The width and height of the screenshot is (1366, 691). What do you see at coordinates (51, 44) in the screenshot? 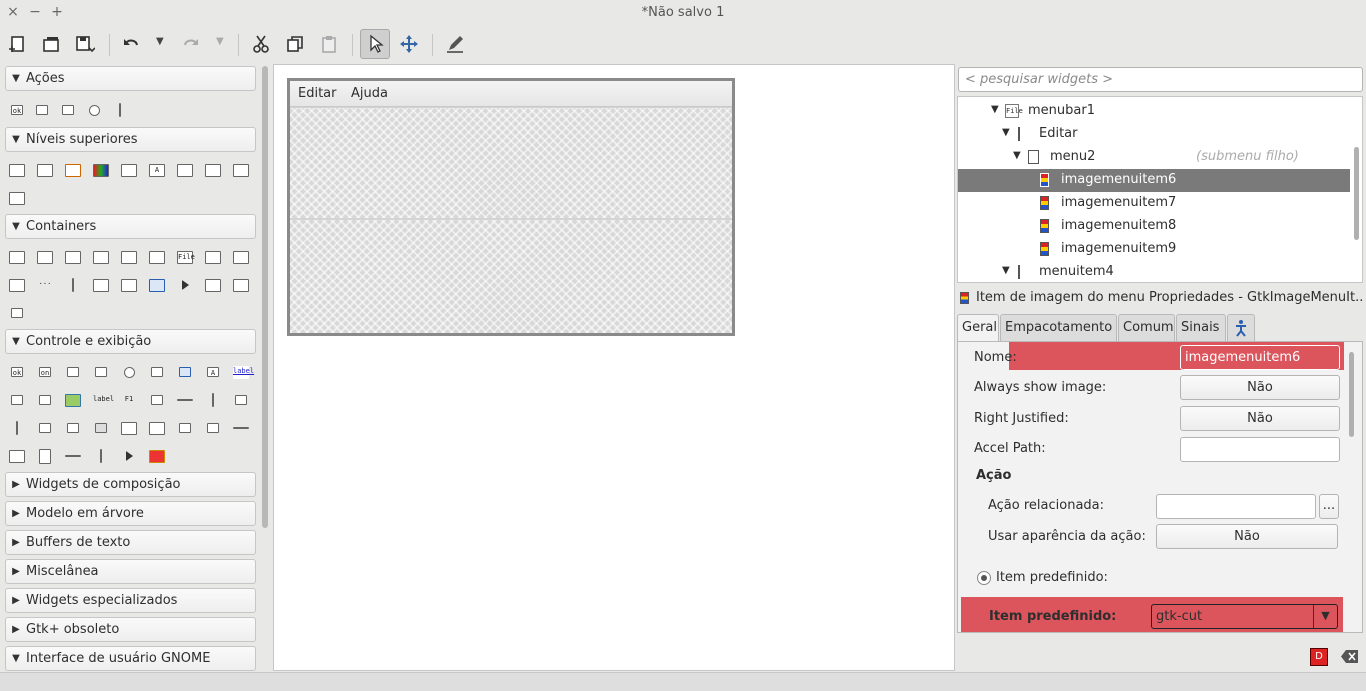
I see `open-icon` at bounding box center [51, 44].